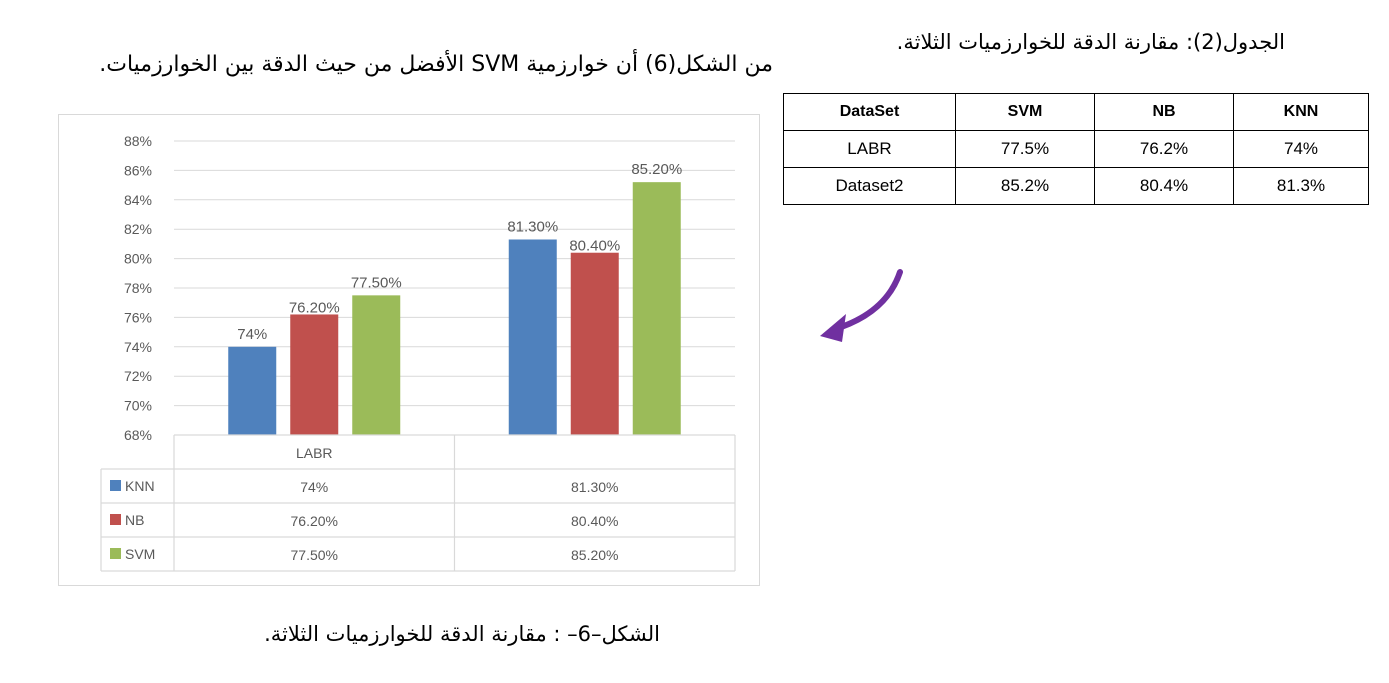 The width and height of the screenshot is (1389, 683). What do you see at coordinates (138, 406) in the screenshot?
I see `y-tick-label: 70%` at bounding box center [138, 406].